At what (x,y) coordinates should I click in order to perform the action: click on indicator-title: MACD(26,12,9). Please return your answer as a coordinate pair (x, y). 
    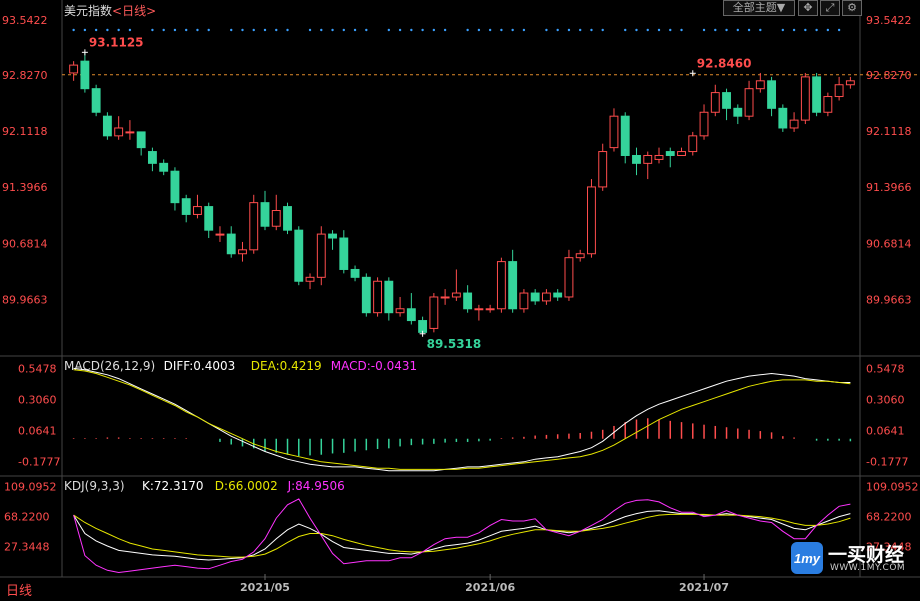
    Looking at the image, I should click on (109, 366).